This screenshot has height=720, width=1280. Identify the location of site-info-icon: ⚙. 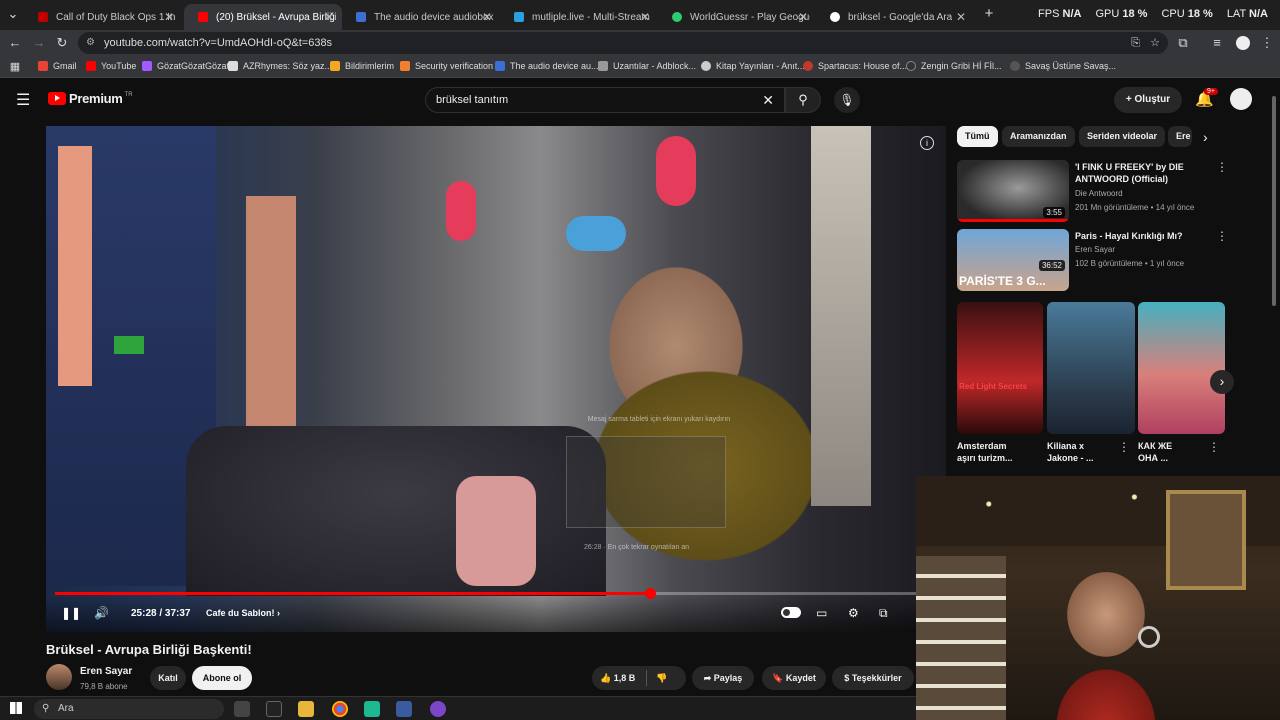
(90, 43).